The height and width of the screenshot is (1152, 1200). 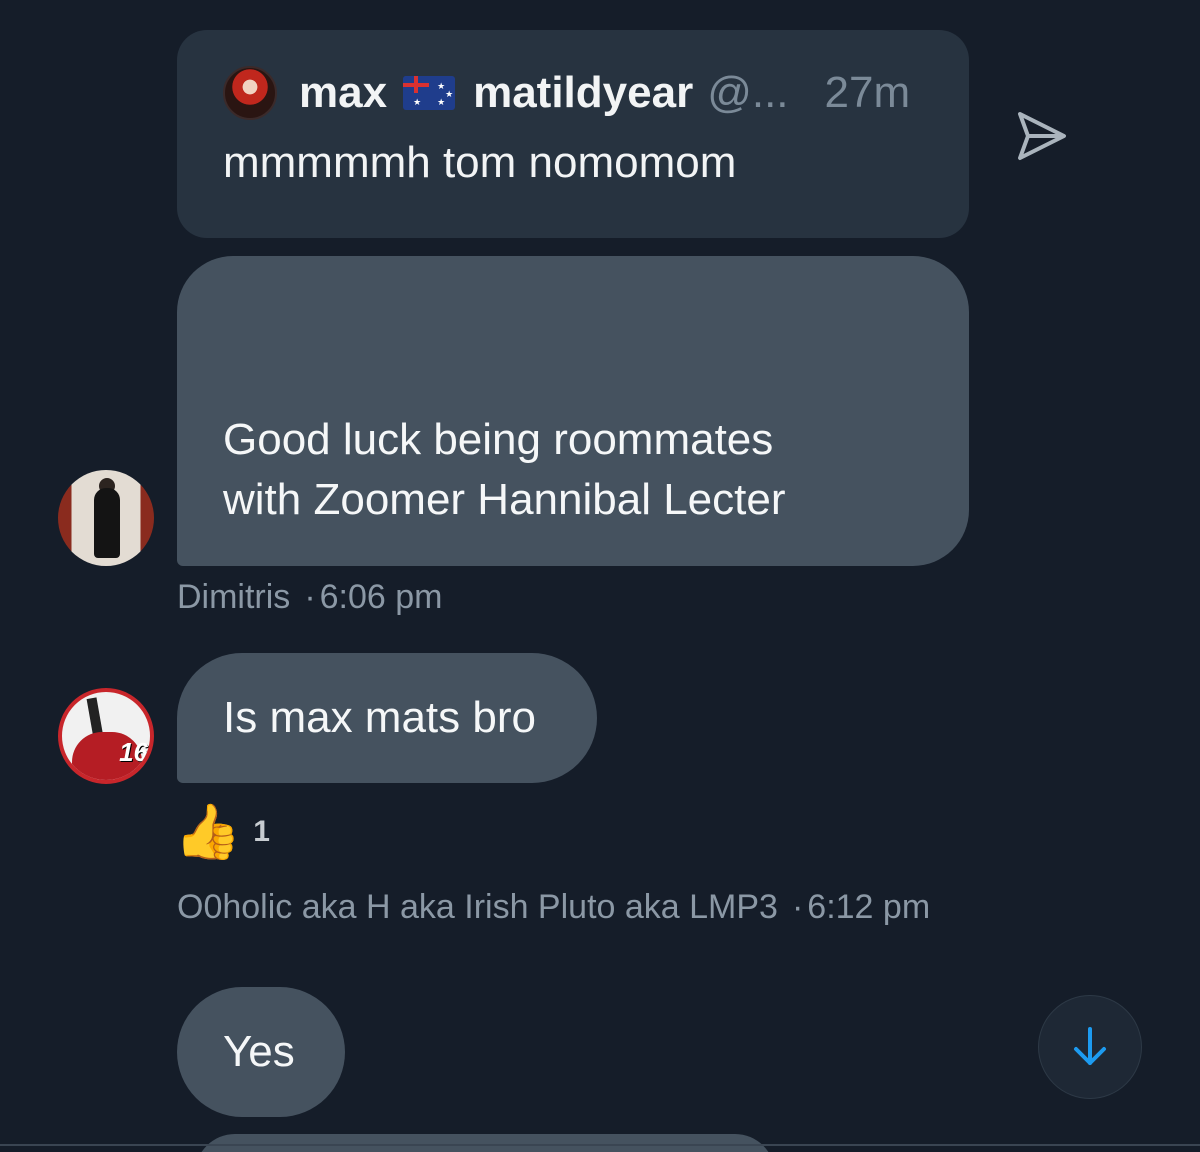 I want to click on quoted-tweet-text: mmmmmh tom nomomom, so click(x=480, y=162).